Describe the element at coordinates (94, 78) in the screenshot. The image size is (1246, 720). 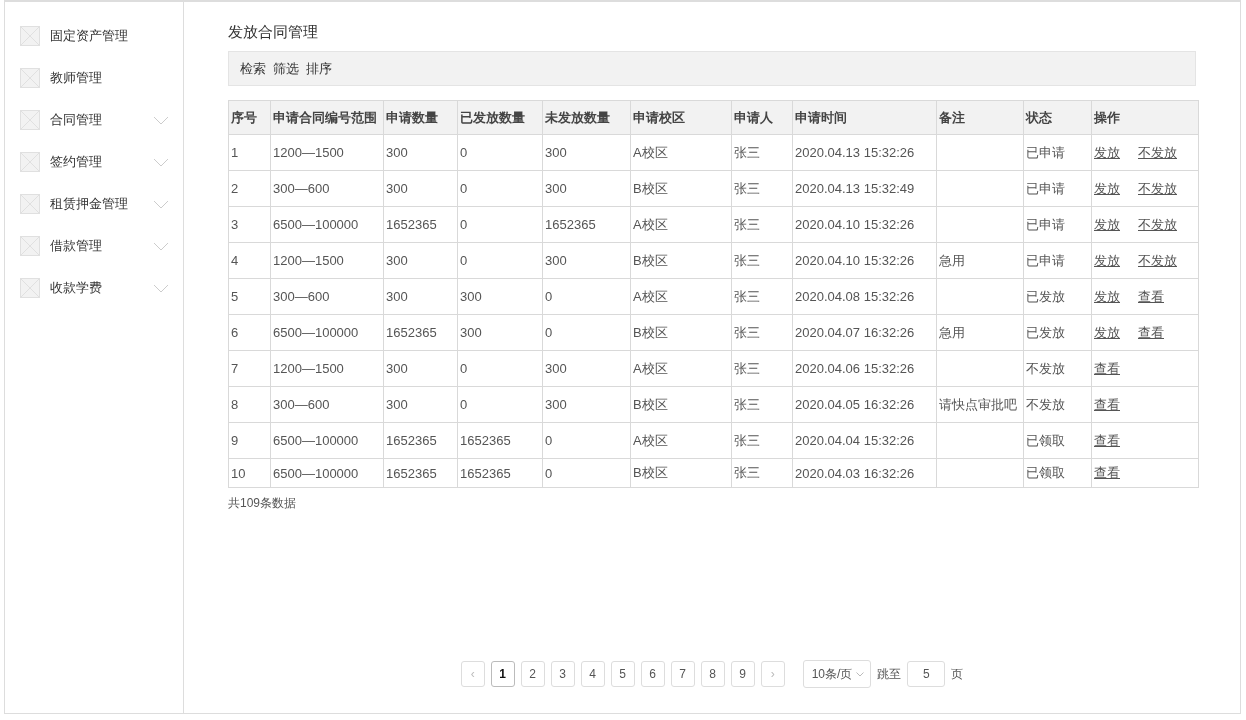
I see `sidebar-item: 教师管理` at that location.